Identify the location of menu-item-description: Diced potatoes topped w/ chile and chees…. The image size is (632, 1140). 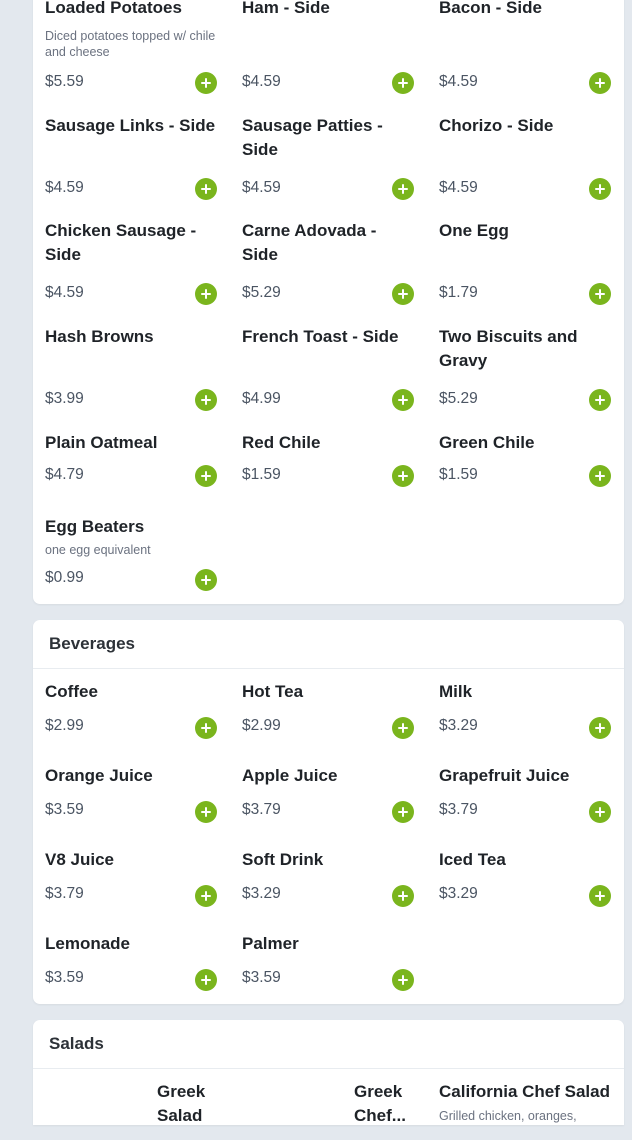
(130, 44).